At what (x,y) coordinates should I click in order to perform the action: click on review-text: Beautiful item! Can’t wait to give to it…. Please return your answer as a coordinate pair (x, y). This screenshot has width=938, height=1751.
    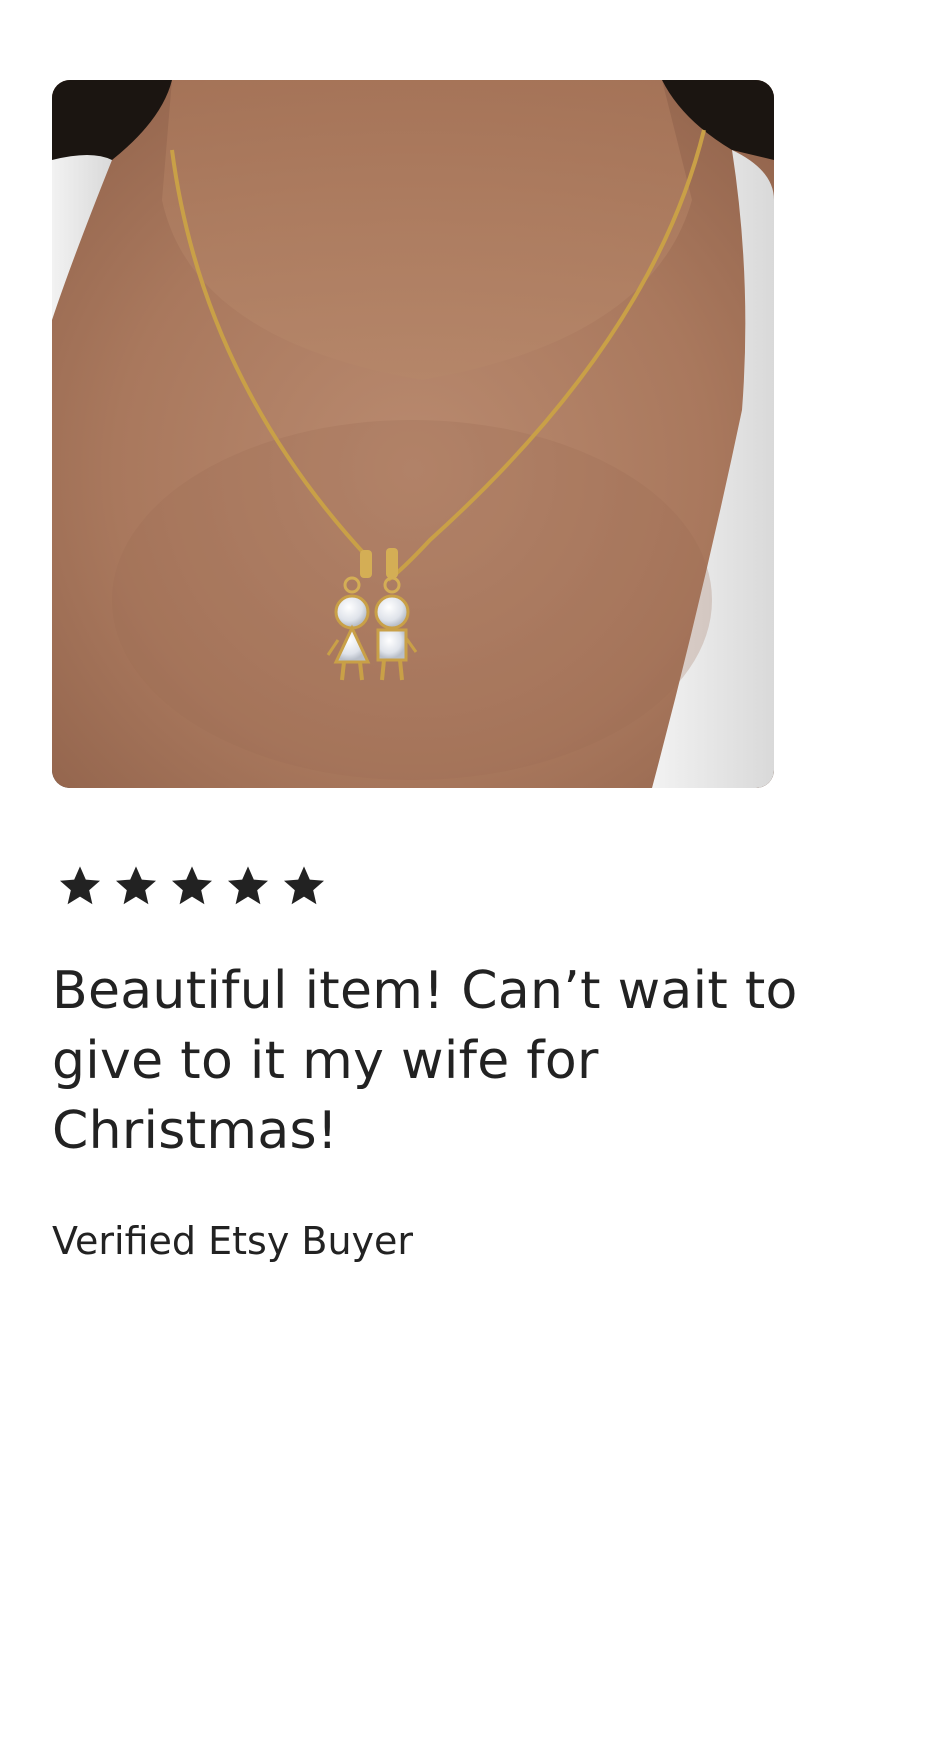
    Looking at the image, I should click on (425, 1061).